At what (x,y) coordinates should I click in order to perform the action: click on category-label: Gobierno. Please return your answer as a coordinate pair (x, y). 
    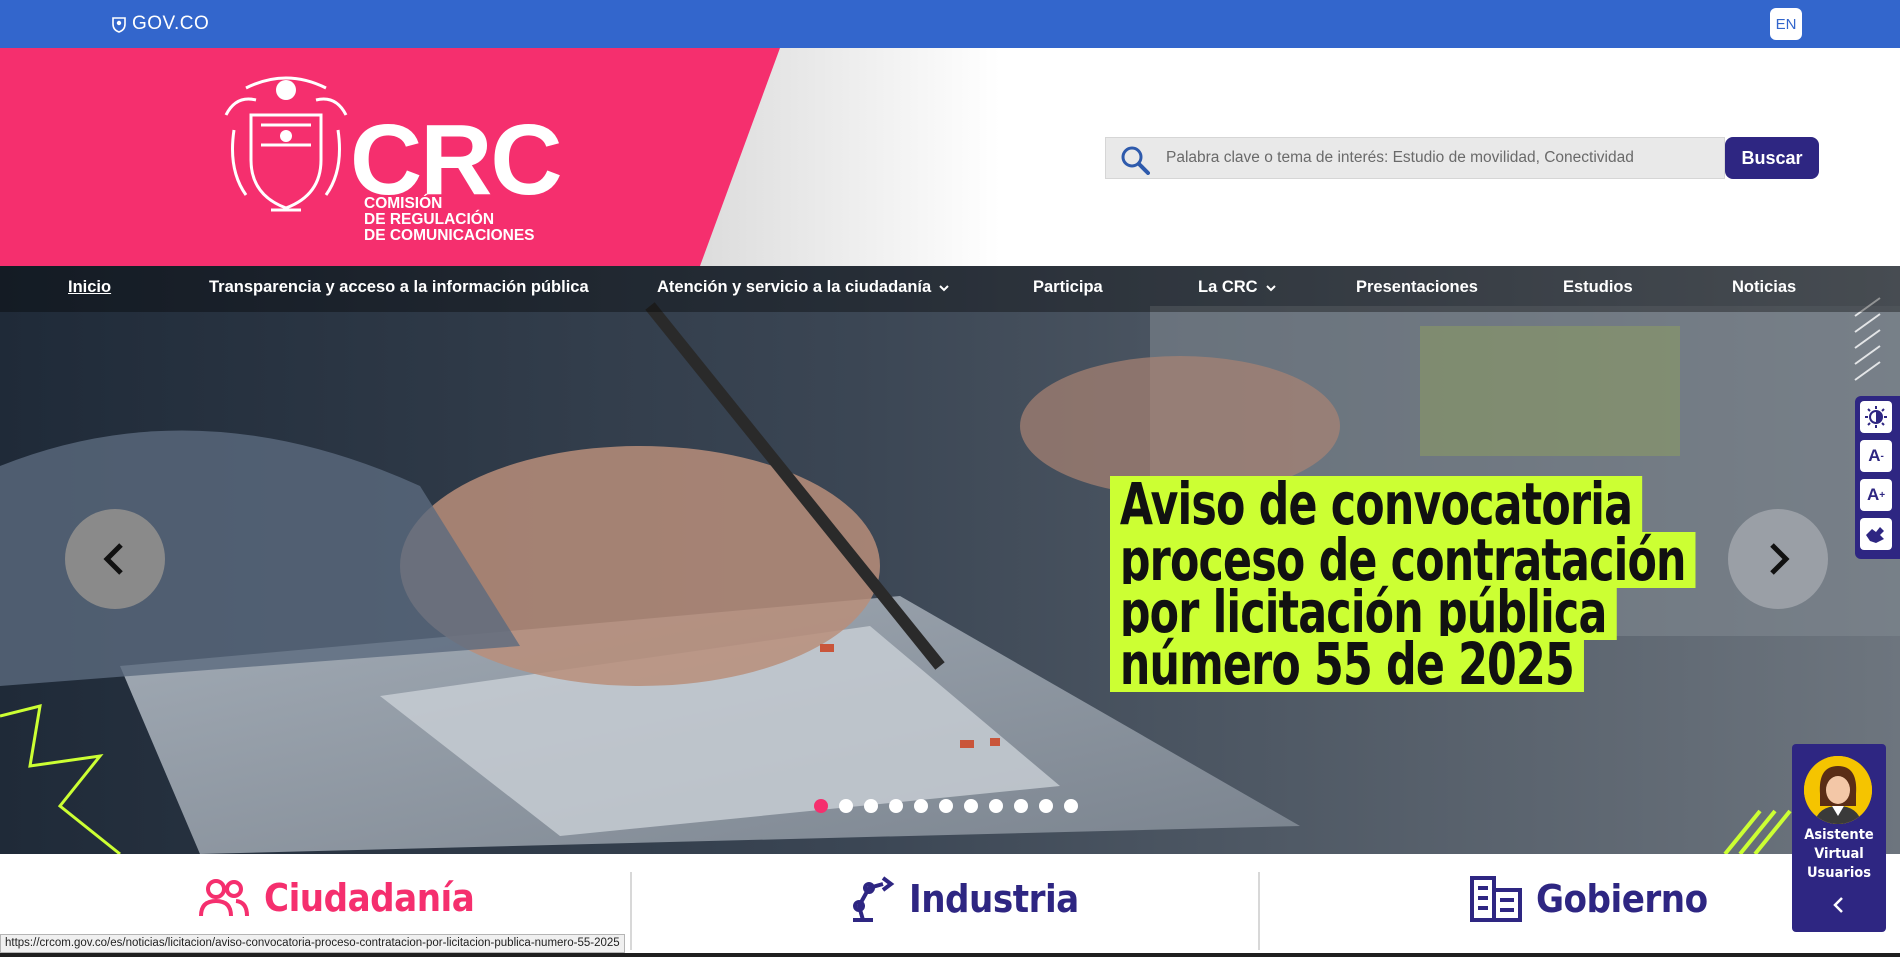
    Looking at the image, I should click on (1622, 899).